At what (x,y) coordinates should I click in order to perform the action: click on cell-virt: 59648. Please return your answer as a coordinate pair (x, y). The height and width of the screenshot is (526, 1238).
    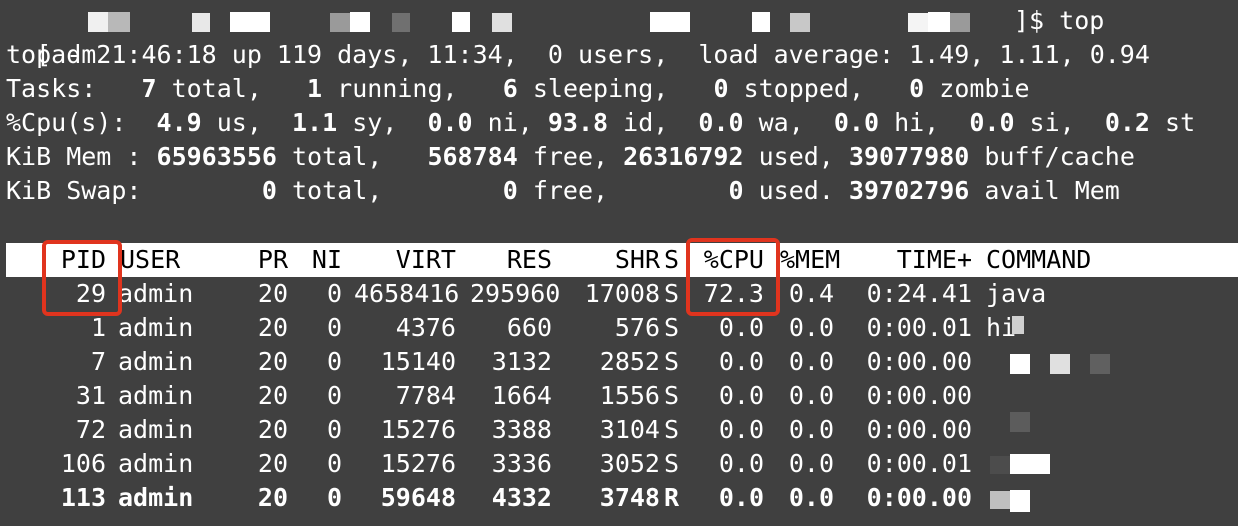
    Looking at the image, I should click on (418, 497).